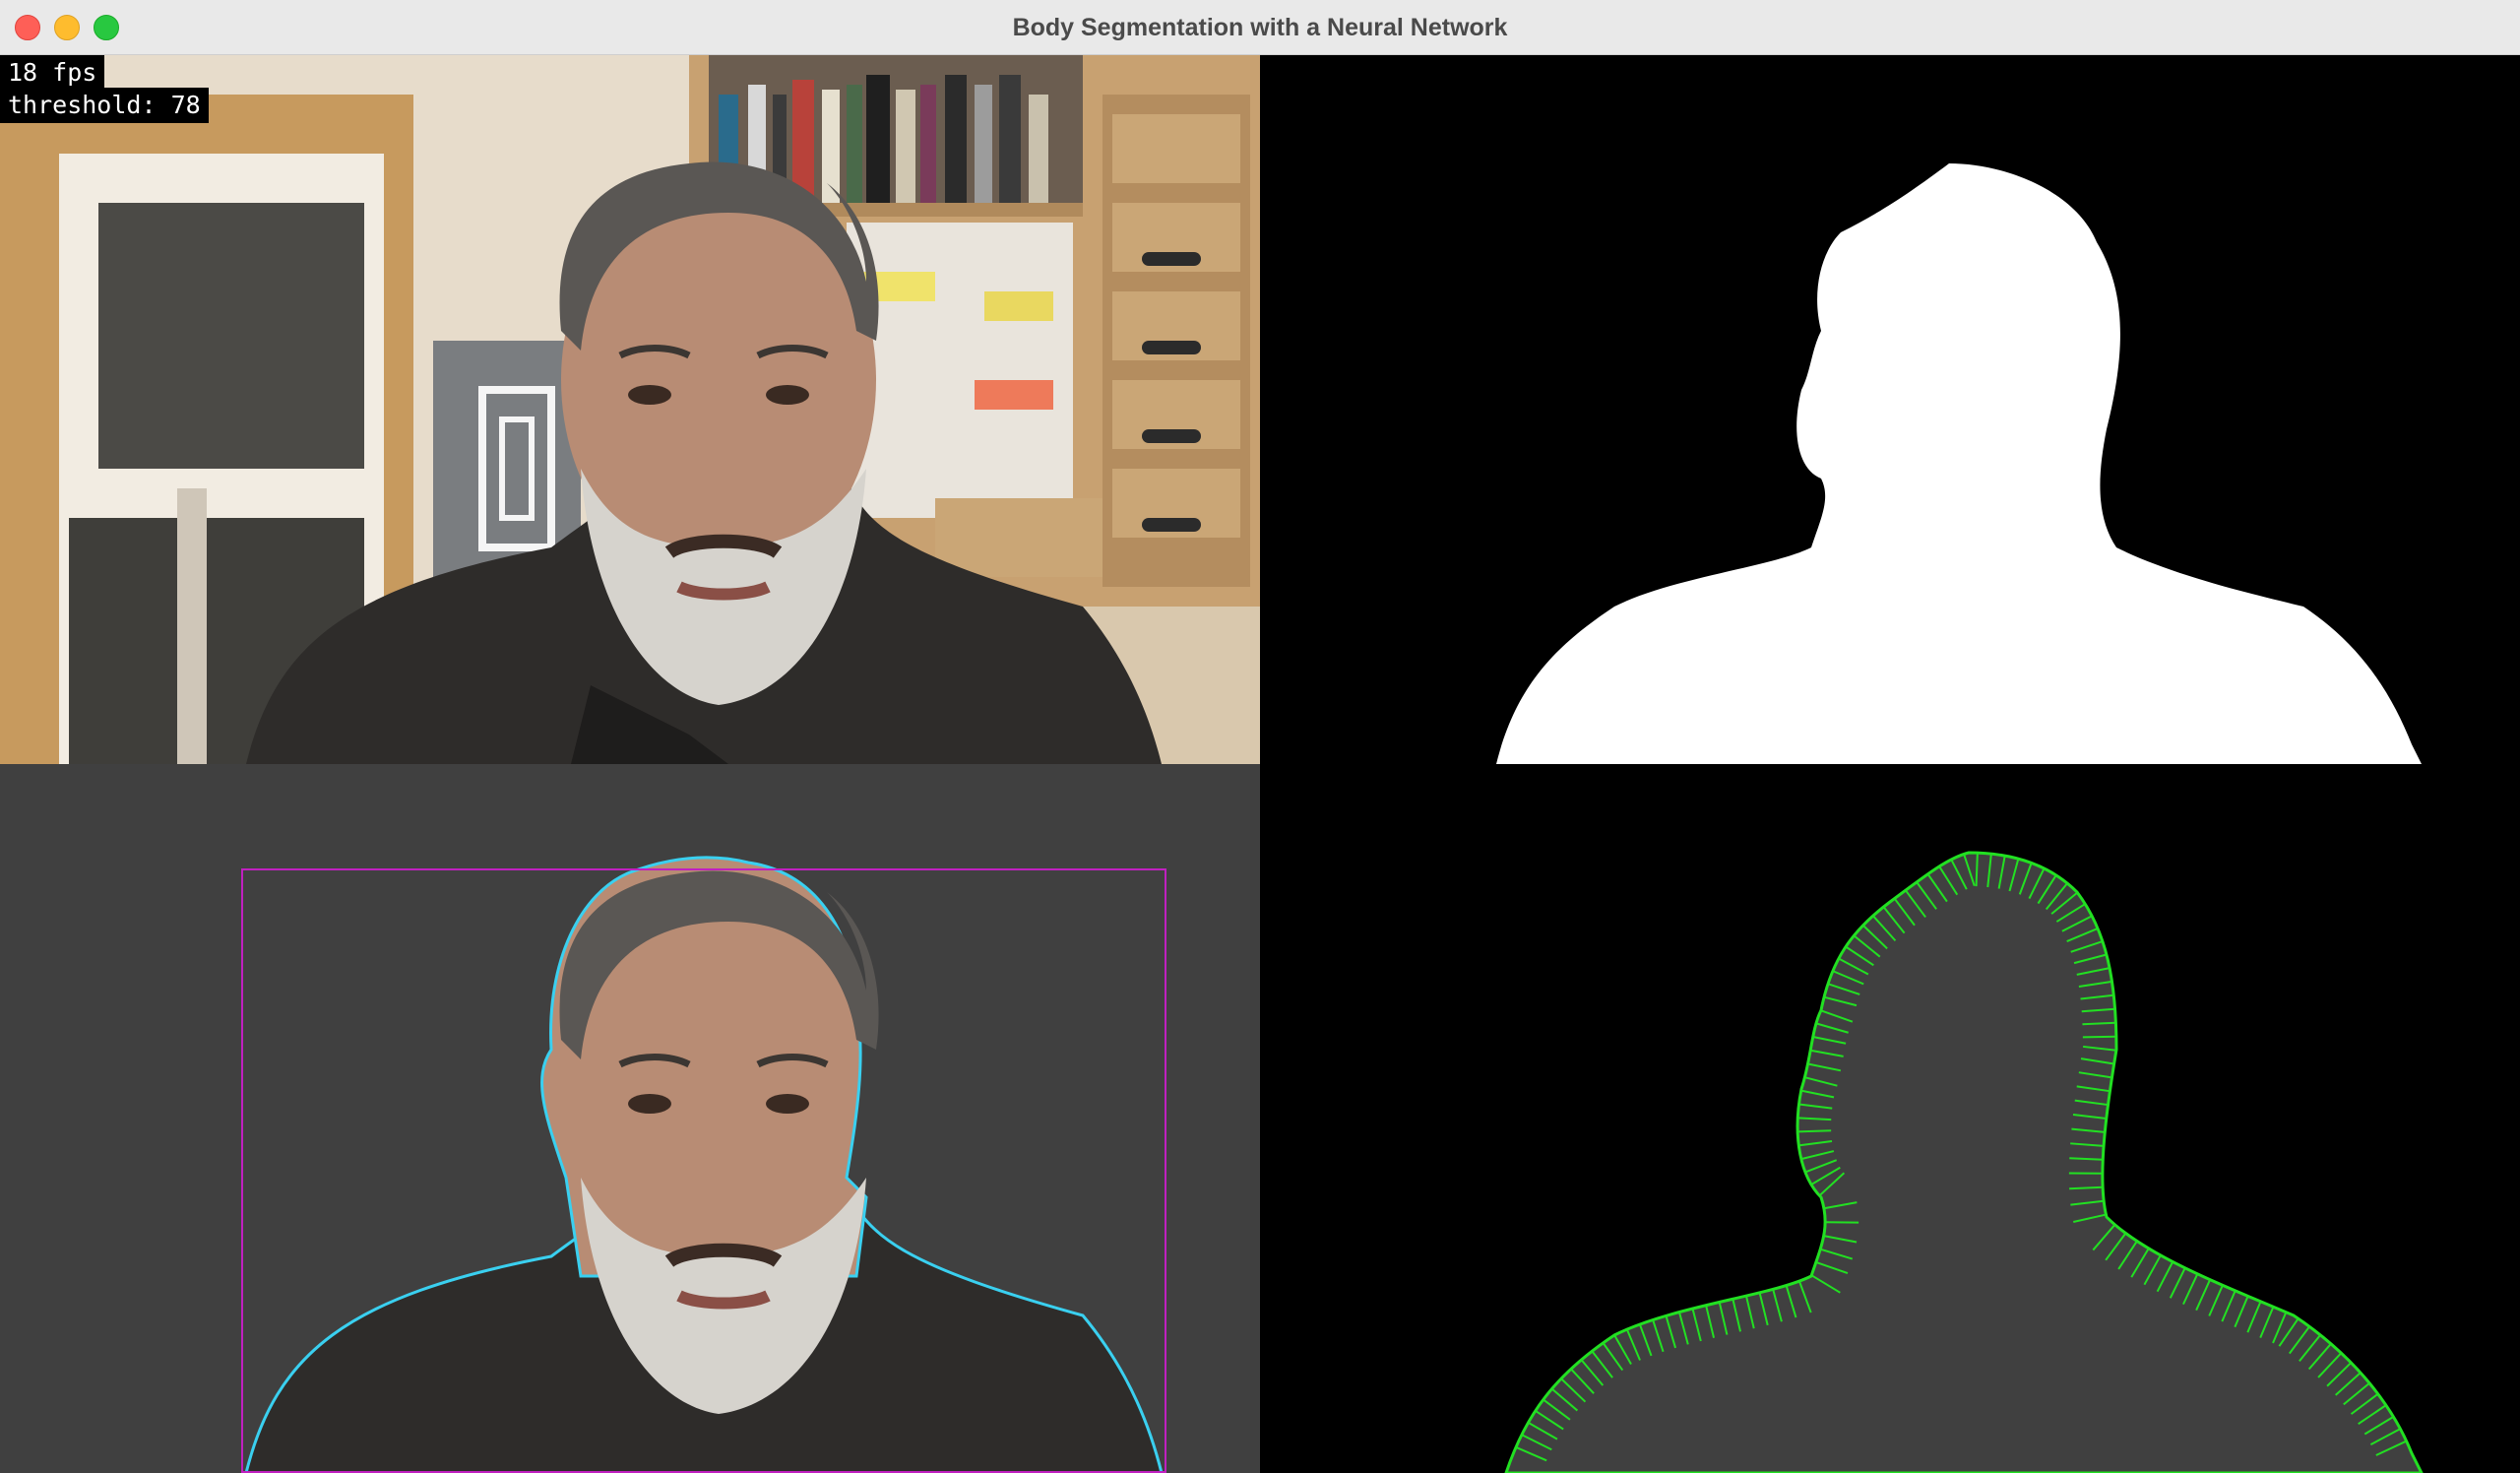 The height and width of the screenshot is (1473, 2520). Describe the element at coordinates (104, 105) in the screenshot. I see `threshold-readout: threshold: 78` at that location.